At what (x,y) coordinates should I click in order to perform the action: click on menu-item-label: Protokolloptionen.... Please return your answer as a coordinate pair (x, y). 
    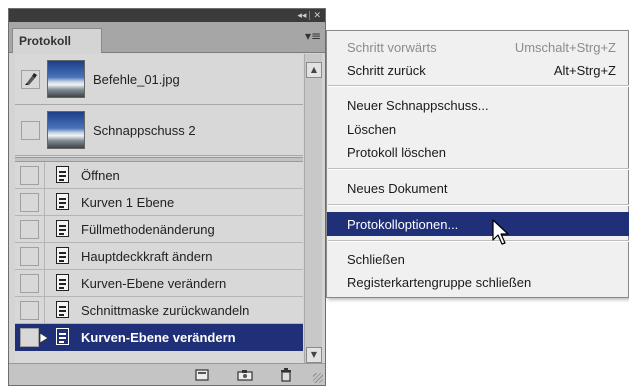
    Looking at the image, I should click on (403, 224).